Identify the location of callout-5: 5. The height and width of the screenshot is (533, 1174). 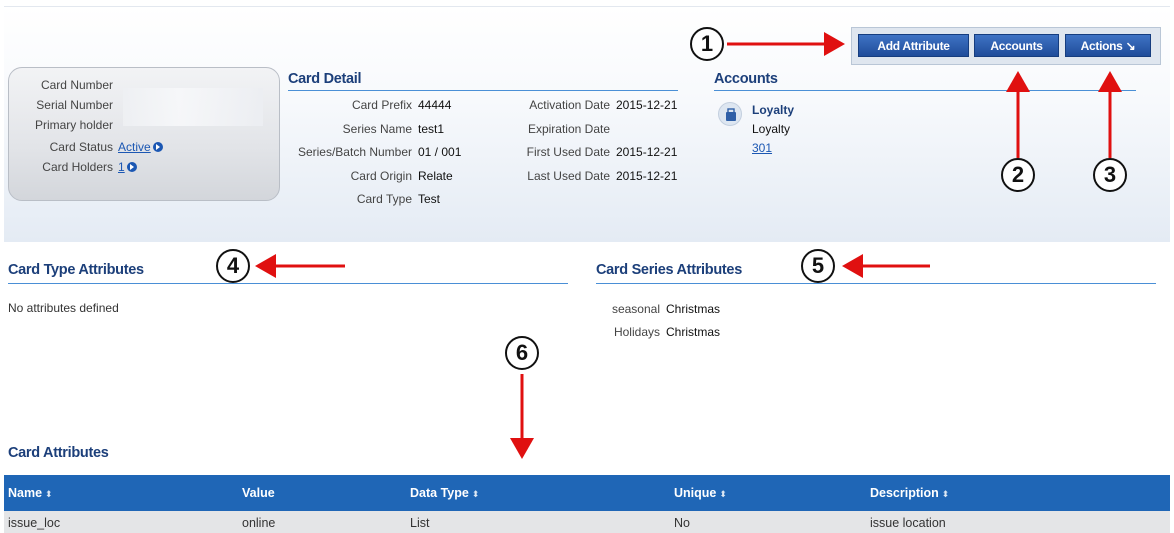
(818, 266).